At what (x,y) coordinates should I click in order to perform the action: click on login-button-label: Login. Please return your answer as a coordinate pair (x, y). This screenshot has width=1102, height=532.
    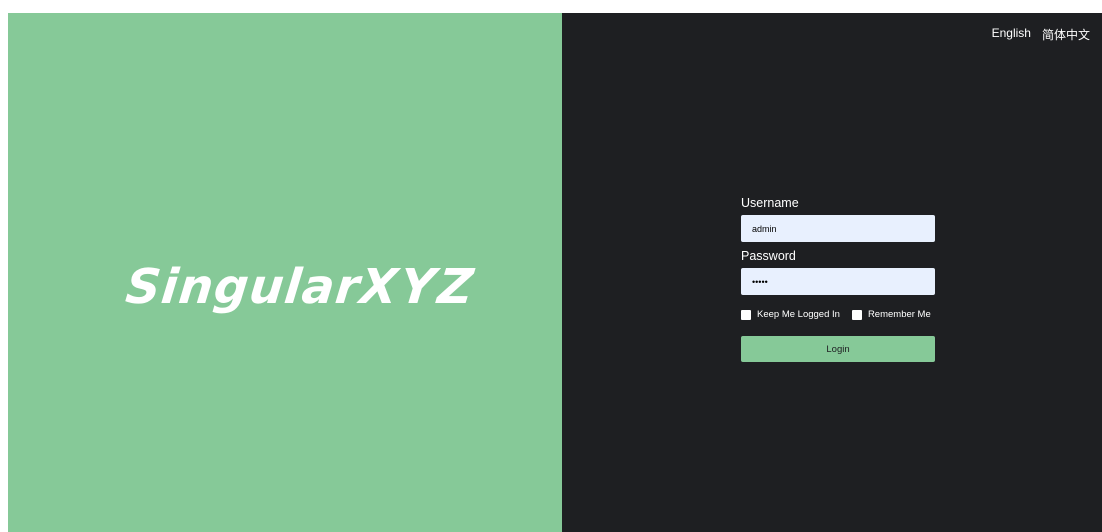
    Looking at the image, I should click on (838, 349).